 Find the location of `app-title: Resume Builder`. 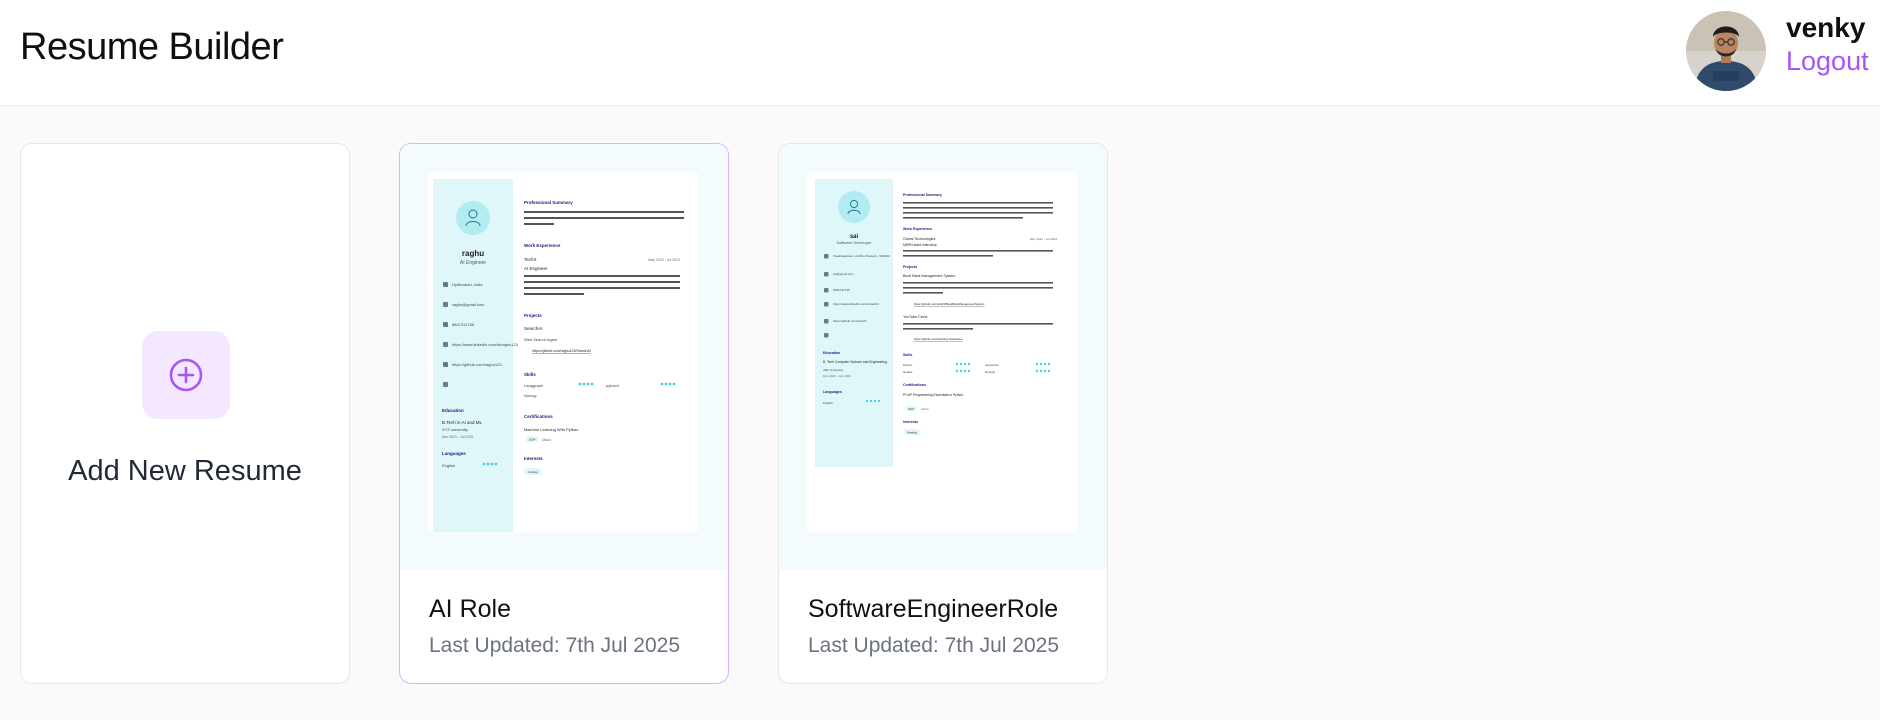

app-title: Resume Builder is located at coordinates (152, 47).